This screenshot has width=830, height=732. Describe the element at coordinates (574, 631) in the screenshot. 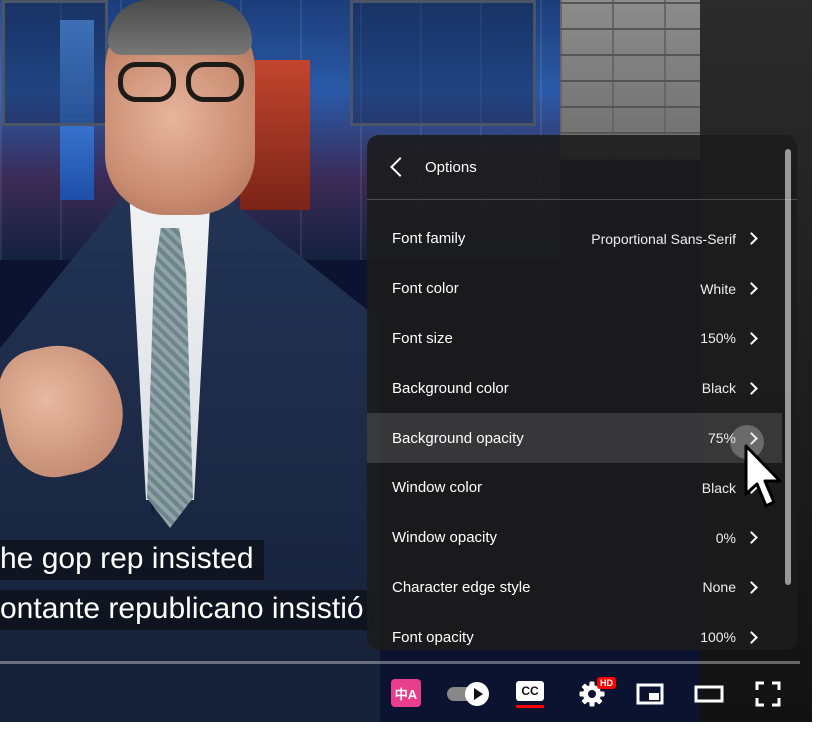

I see `option-font-opacity: Font opacity 100%` at that location.